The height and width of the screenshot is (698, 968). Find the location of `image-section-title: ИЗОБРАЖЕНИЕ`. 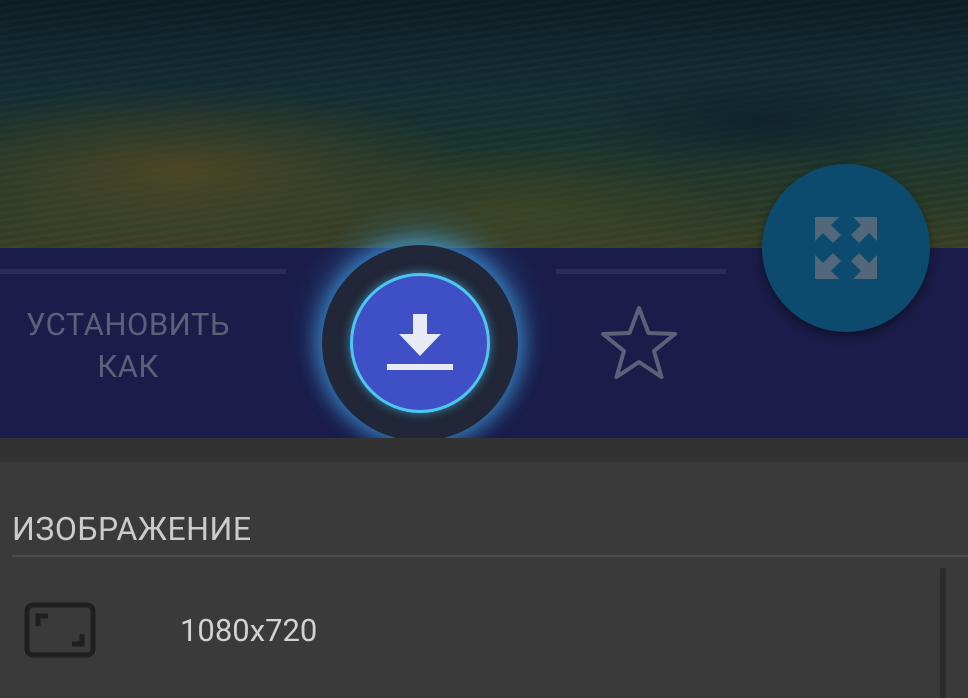

image-section-title: ИЗОБРАЖЕНИЕ is located at coordinates (132, 529).